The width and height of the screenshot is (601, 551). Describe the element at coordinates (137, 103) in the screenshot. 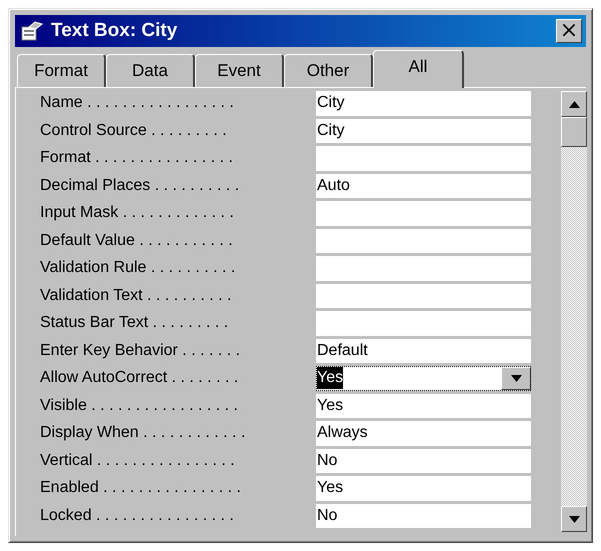

I see `property-label: Name . . . . . . . . . . . . . . . . .` at that location.